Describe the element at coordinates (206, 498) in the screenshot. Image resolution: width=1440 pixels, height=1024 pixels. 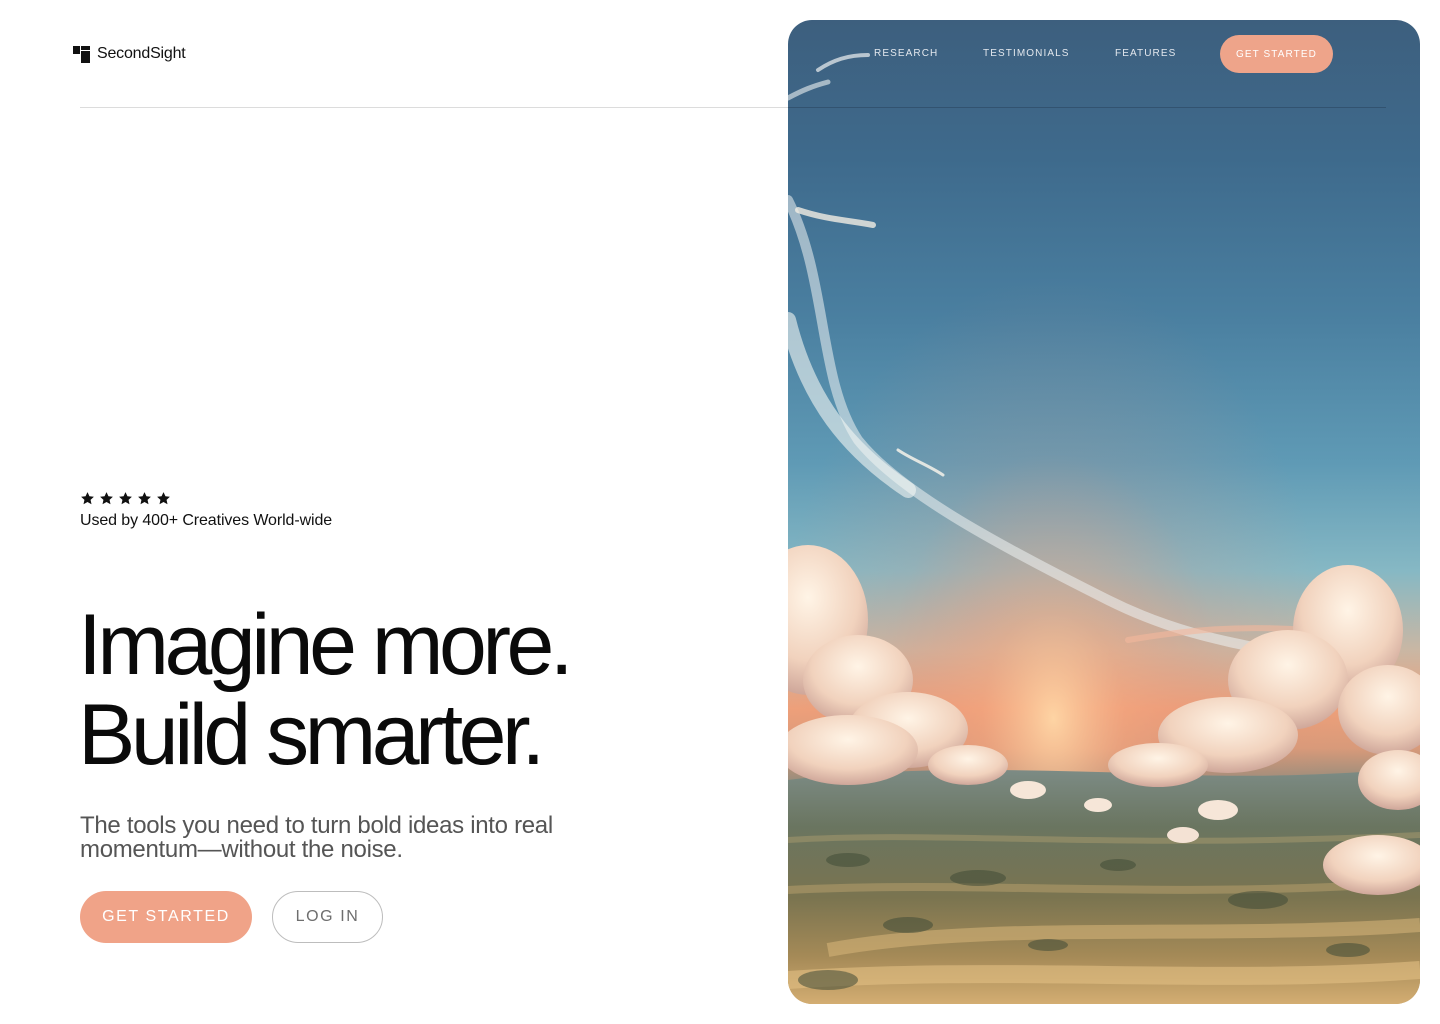
I see `star-rating` at that location.